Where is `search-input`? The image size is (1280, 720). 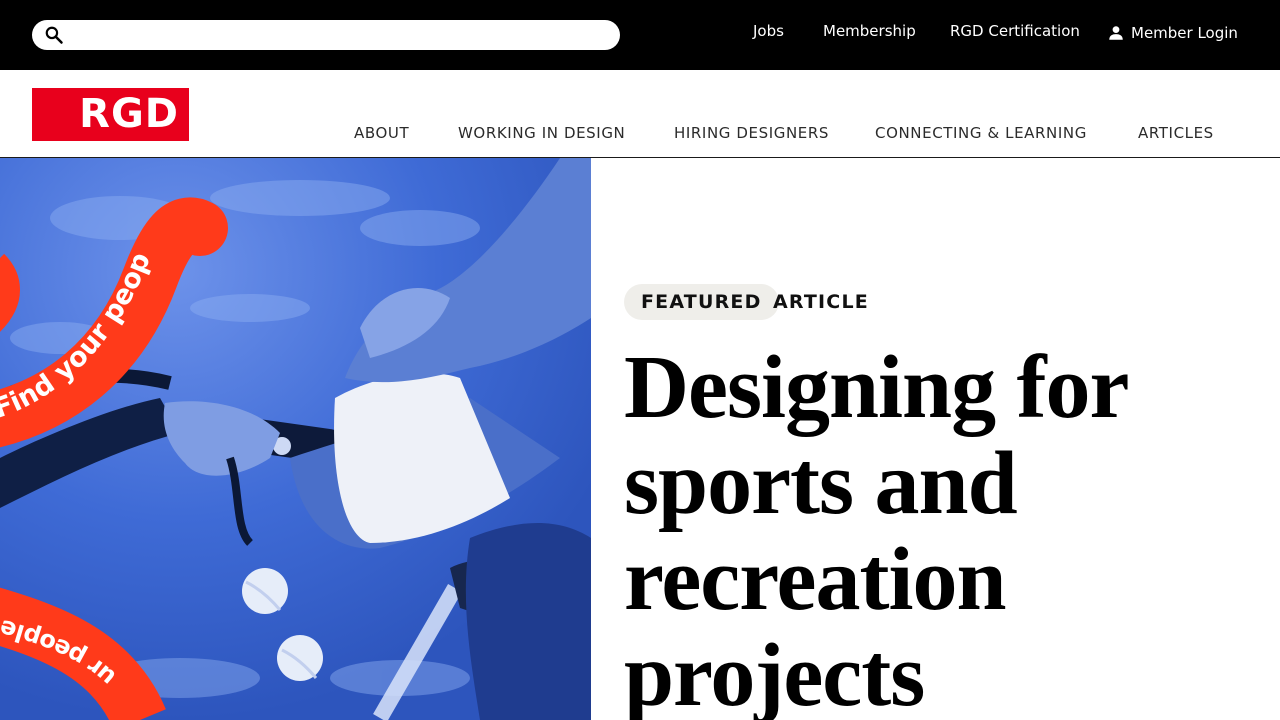
search-input is located at coordinates (342, 35).